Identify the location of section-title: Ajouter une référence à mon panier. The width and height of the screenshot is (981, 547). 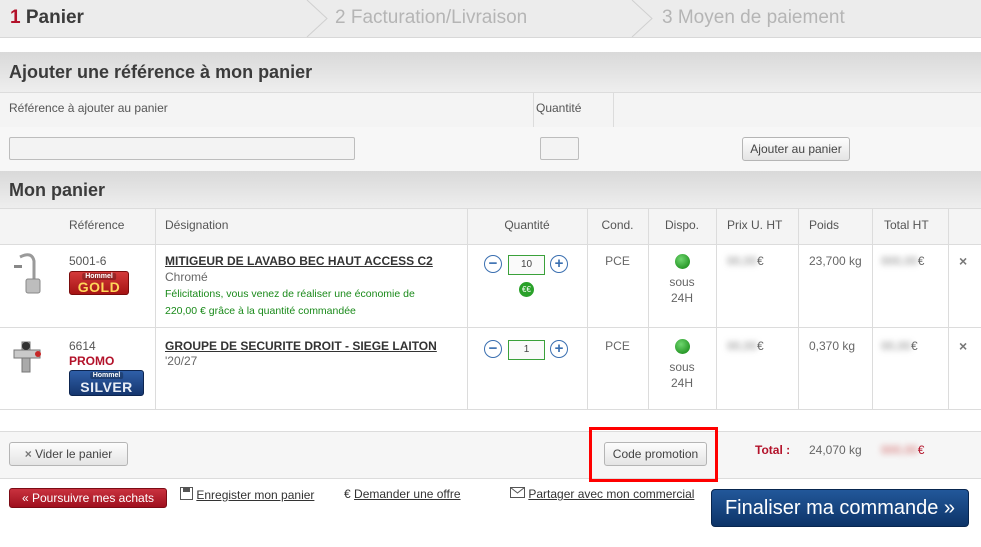
(161, 72).